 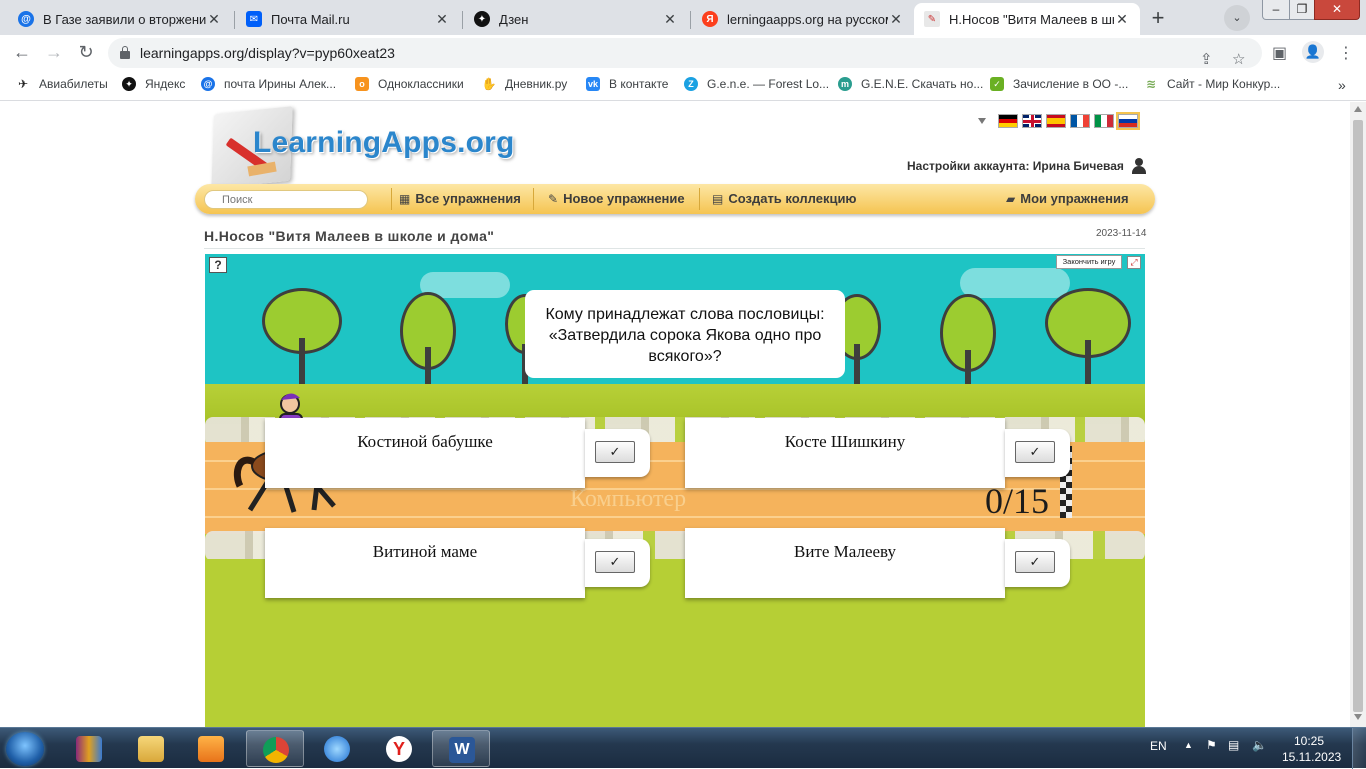 I want to click on taskbar-internet-explorer, so click(x=337, y=748).